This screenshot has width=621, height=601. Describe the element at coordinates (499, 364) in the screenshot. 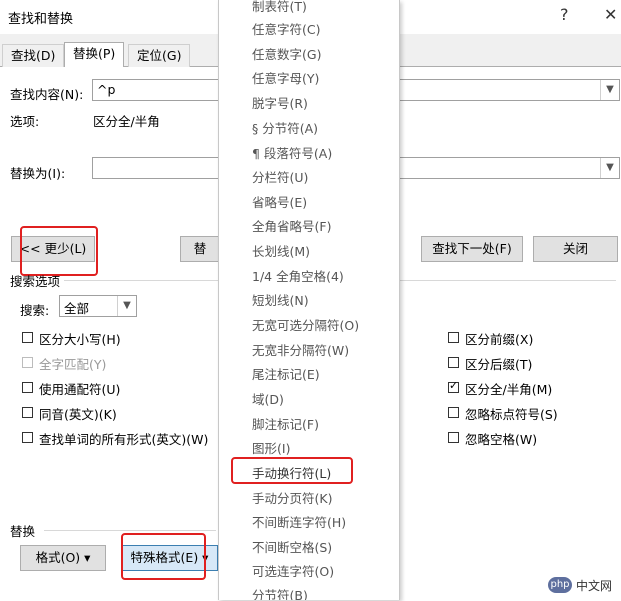

I see `match-suffix-label: 区分后缀(T)` at that location.